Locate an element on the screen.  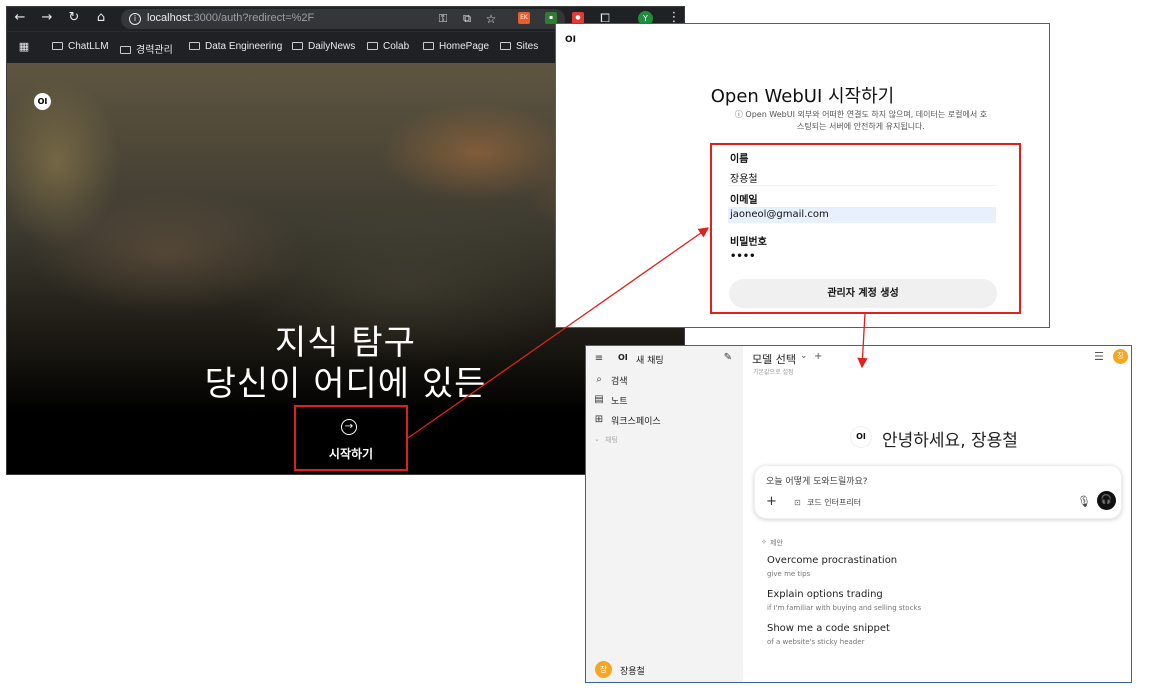
bookmark-homepage: HomePage is located at coordinates (456, 46).